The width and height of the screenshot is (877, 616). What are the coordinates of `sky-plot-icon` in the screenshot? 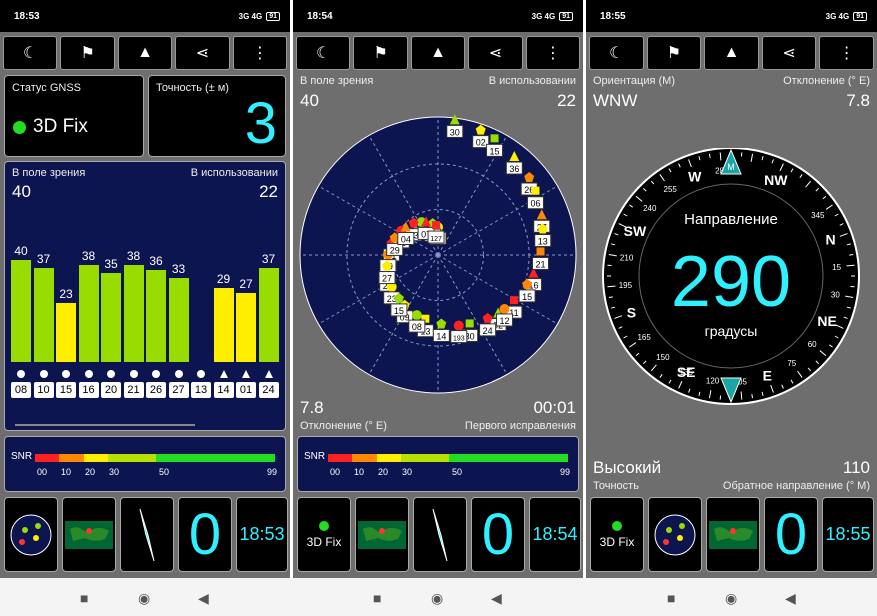 It's located at (31, 534).